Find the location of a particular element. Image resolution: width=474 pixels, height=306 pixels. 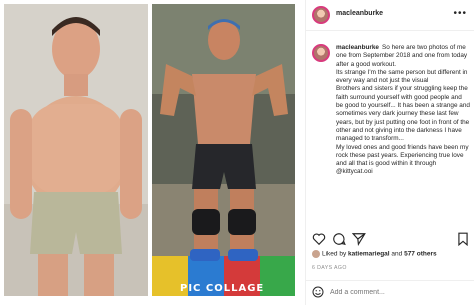

liker-username: katiemariegal is located at coordinates (369, 254).